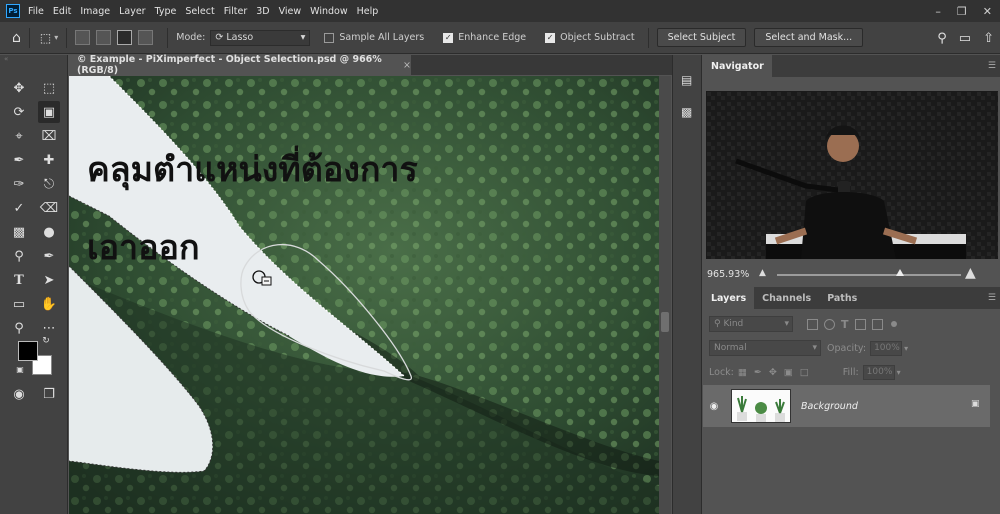 The width and height of the screenshot is (1000, 514). I want to click on menu-layer: Layer, so click(132, 11).